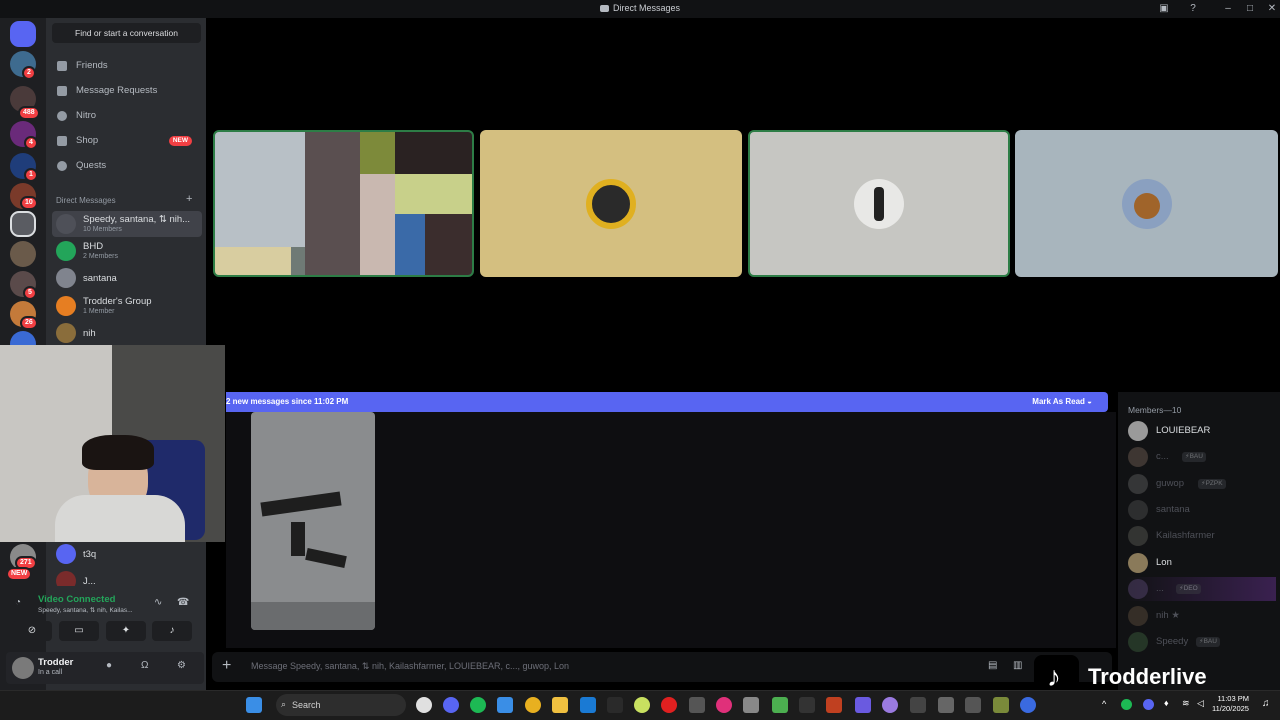 The width and height of the screenshot is (1280, 720). What do you see at coordinates (1201, 536) in the screenshot?
I see `member-item: Kailashfarmer` at bounding box center [1201, 536].